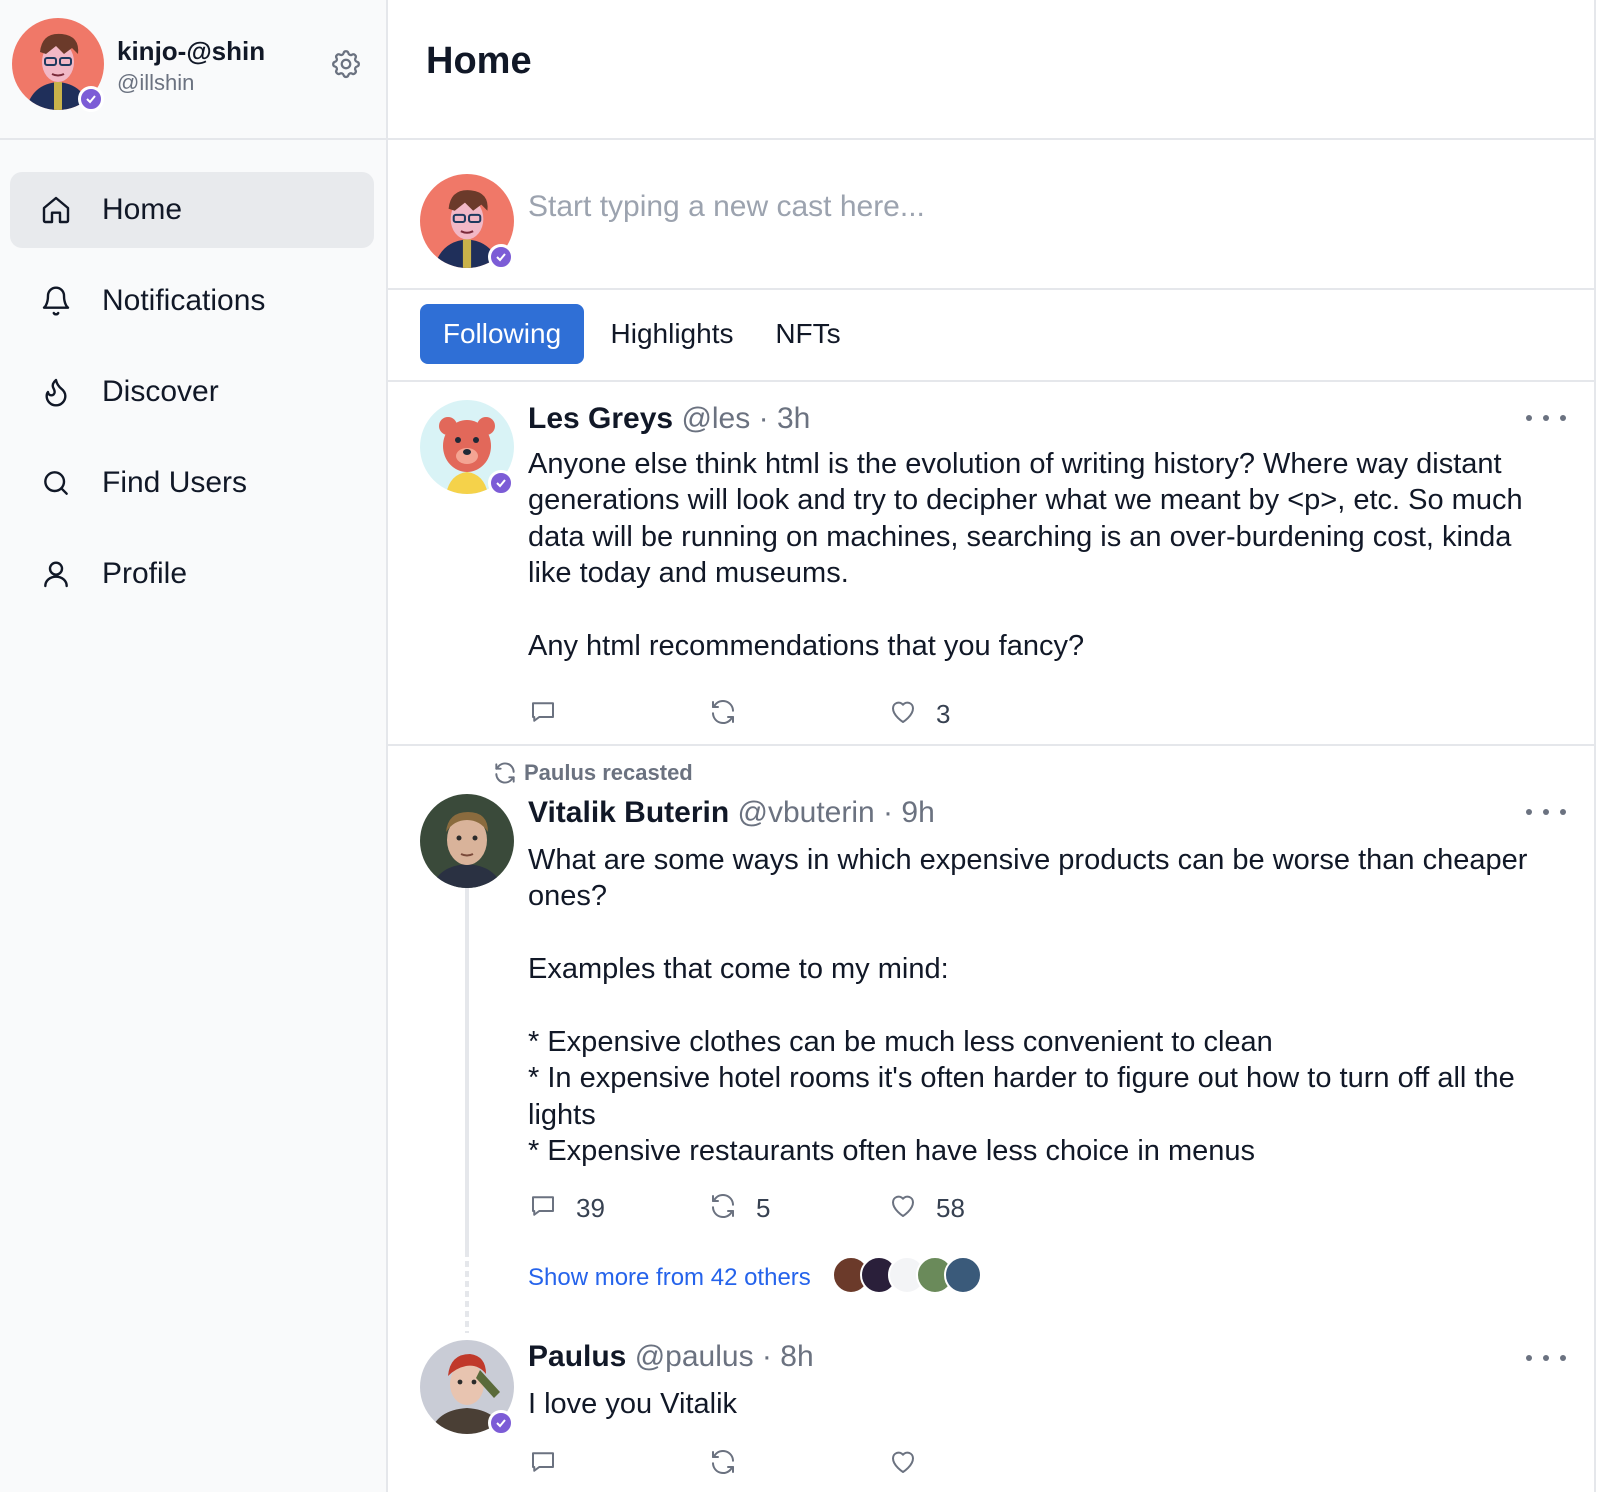  What do you see at coordinates (56, 392) in the screenshot?
I see `flame-icon` at bounding box center [56, 392].